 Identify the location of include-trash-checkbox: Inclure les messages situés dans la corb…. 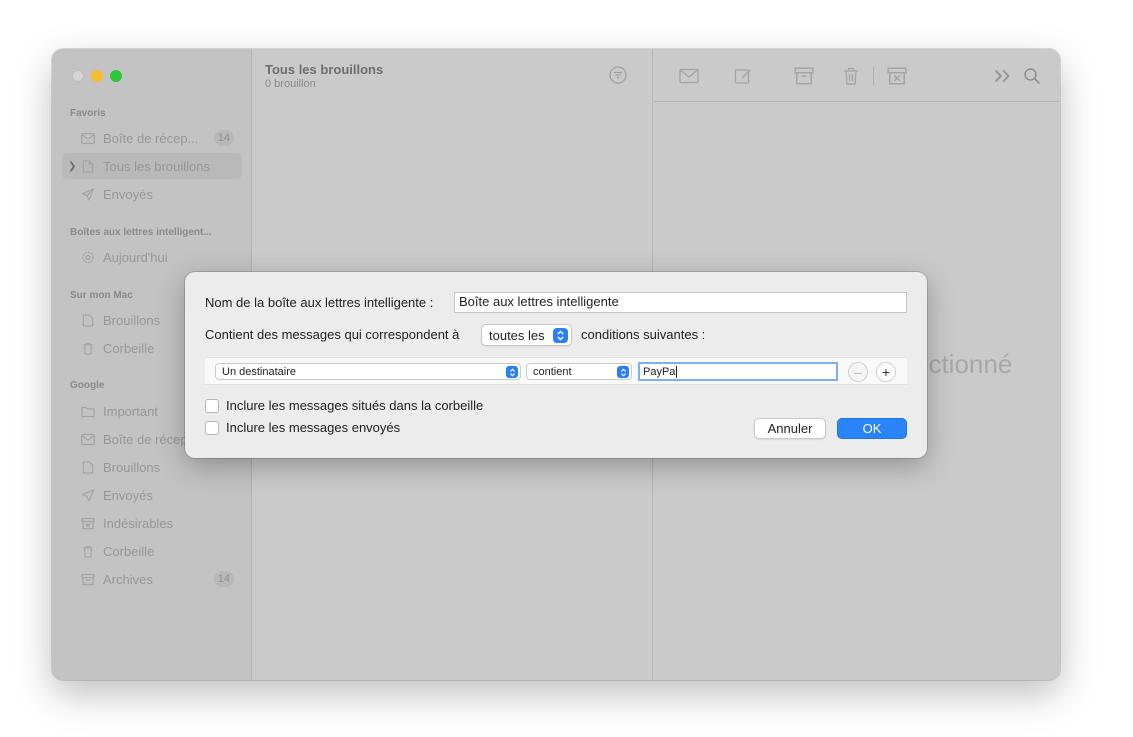
(344, 405).